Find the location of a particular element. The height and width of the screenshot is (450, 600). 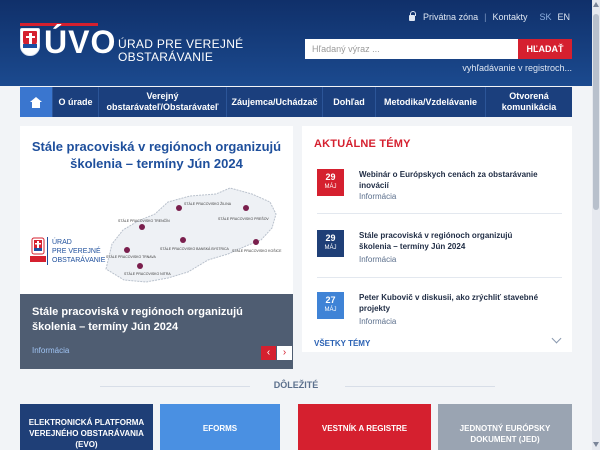

page-scrollbar is located at coordinates (596, 225).